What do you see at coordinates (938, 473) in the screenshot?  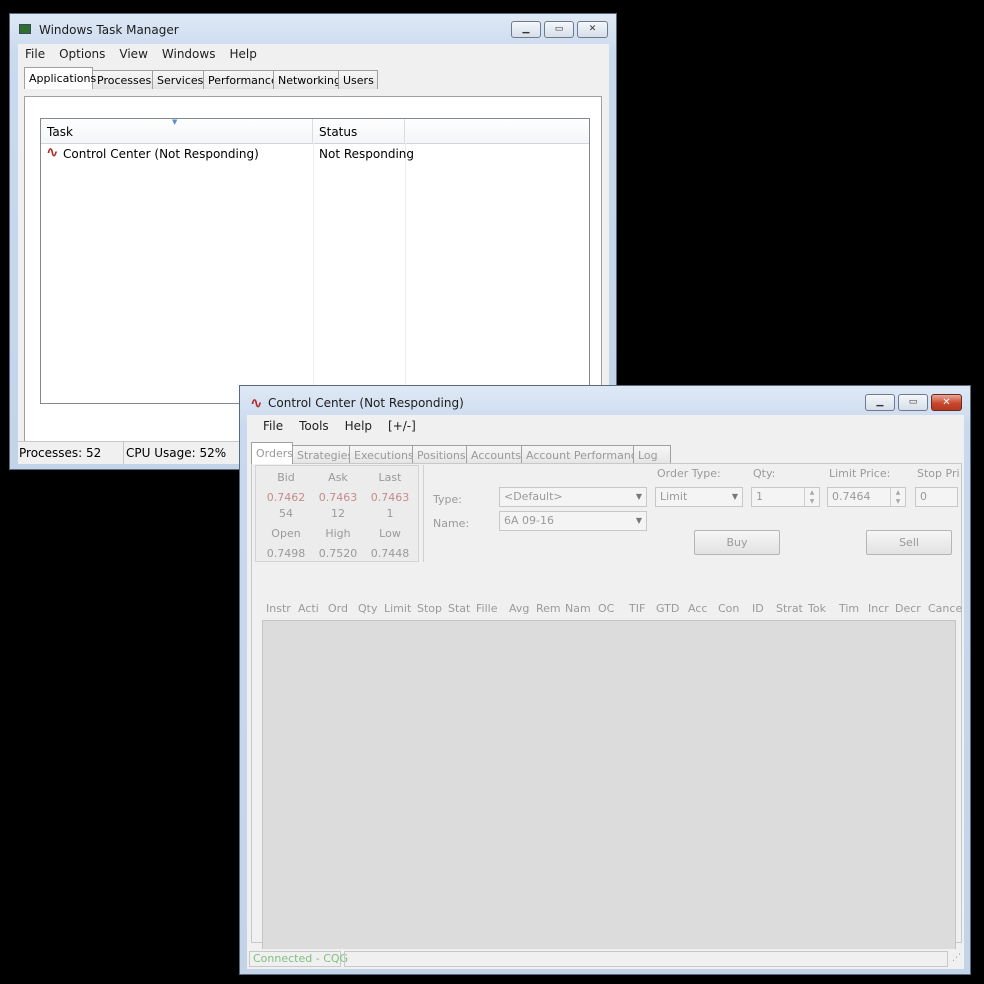 I see `stop-price-label: Stop Pri` at bounding box center [938, 473].